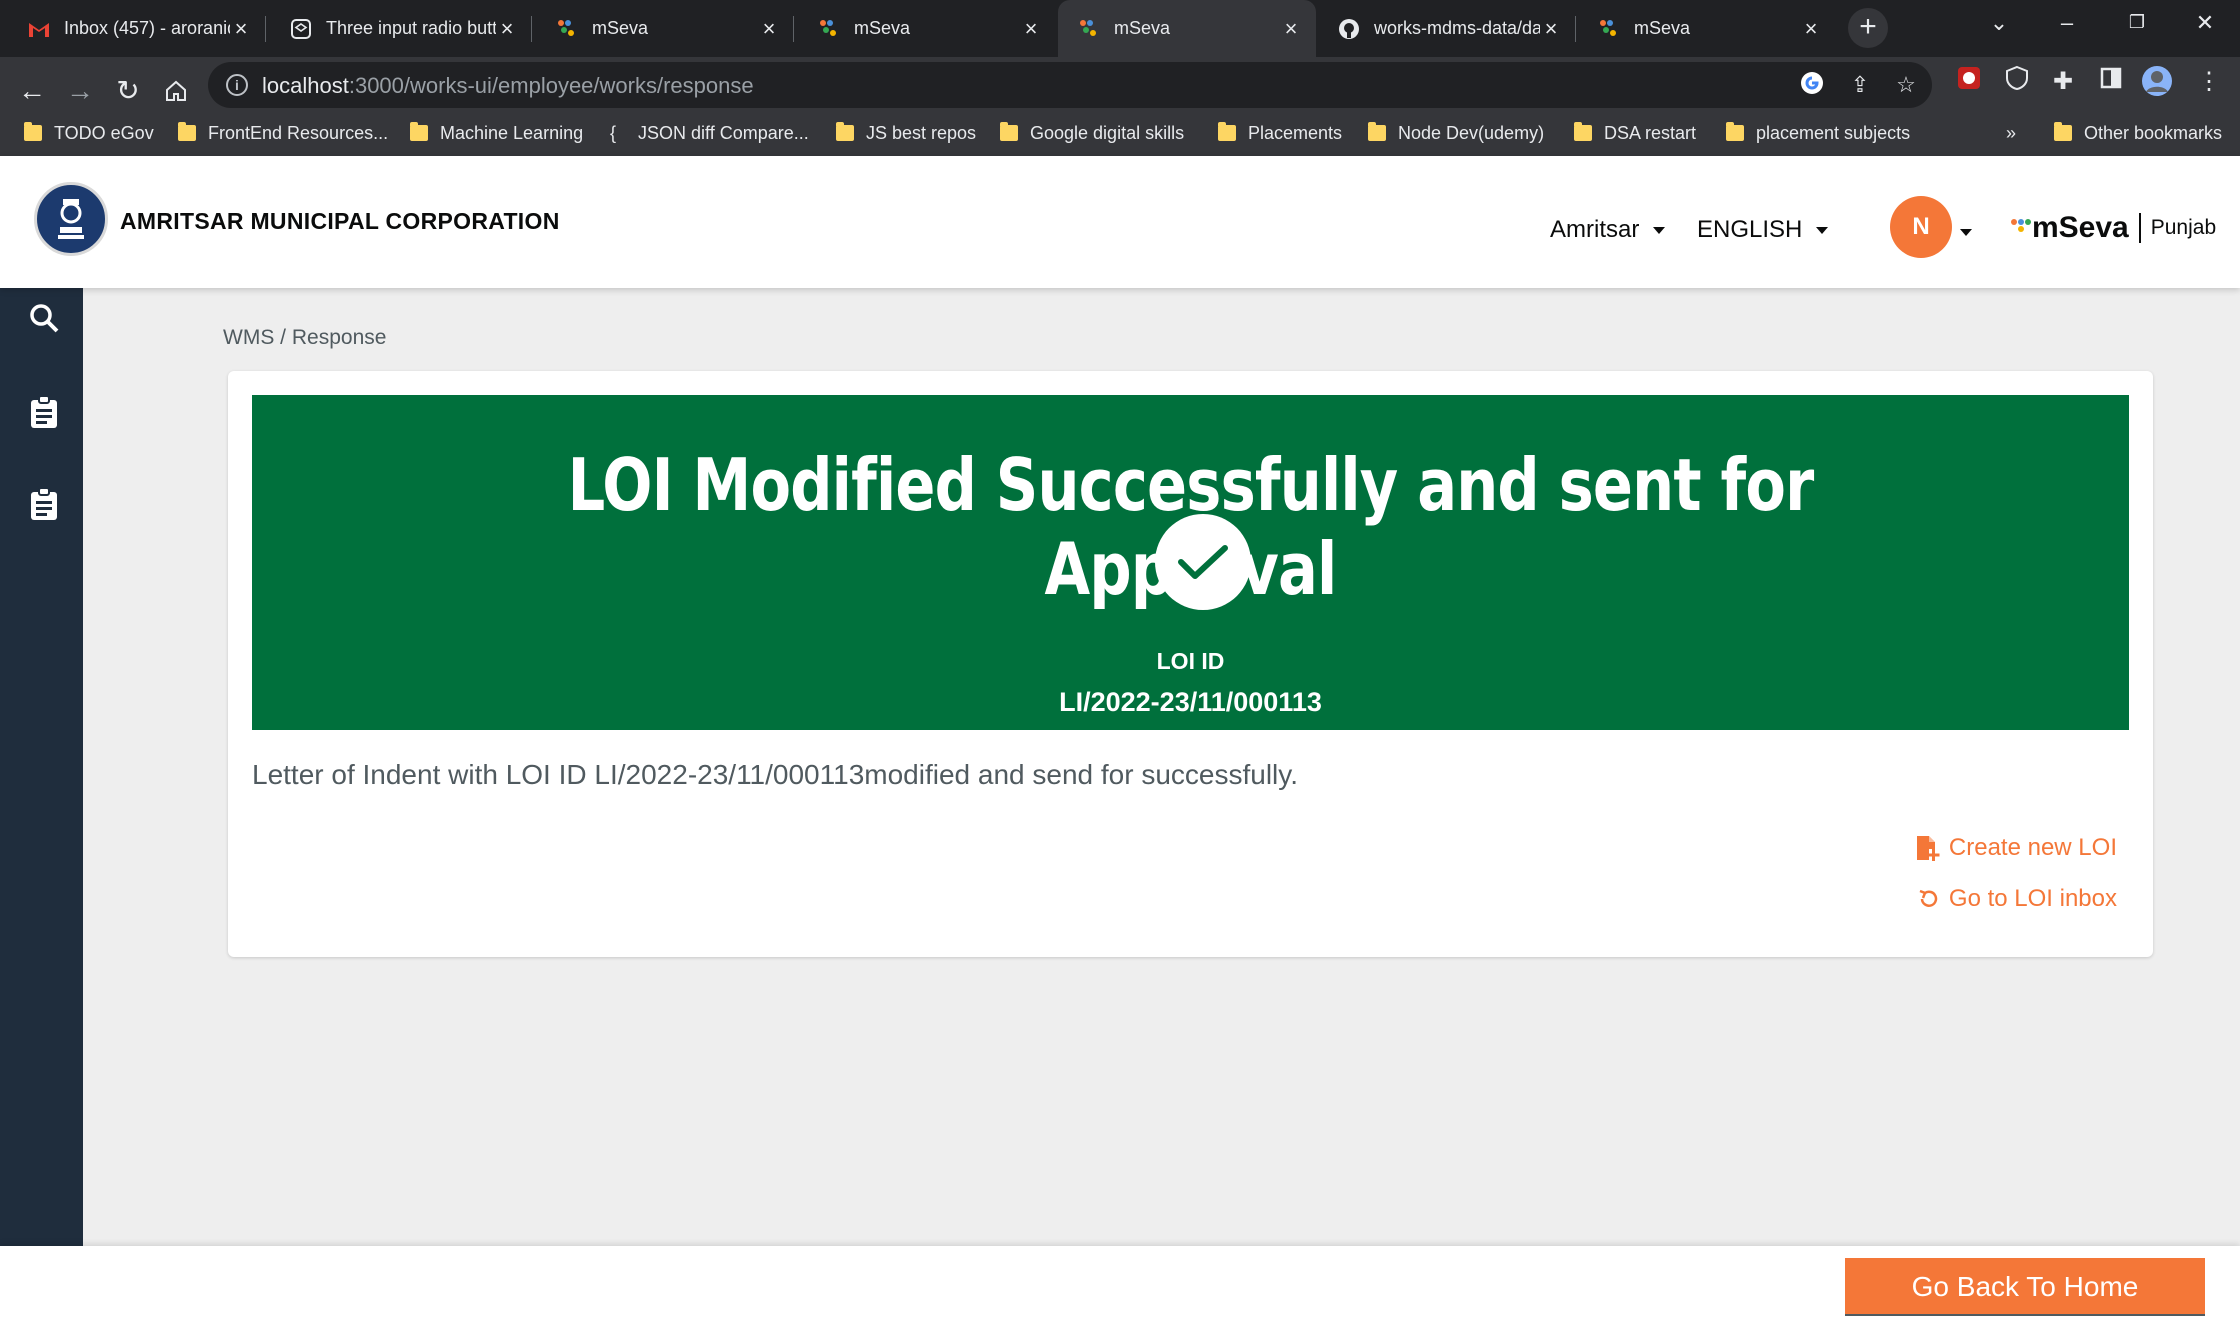 This screenshot has height=1328, width=2240. What do you see at coordinates (1906, 85) in the screenshot?
I see `bookmark-star-icon: ☆` at bounding box center [1906, 85].